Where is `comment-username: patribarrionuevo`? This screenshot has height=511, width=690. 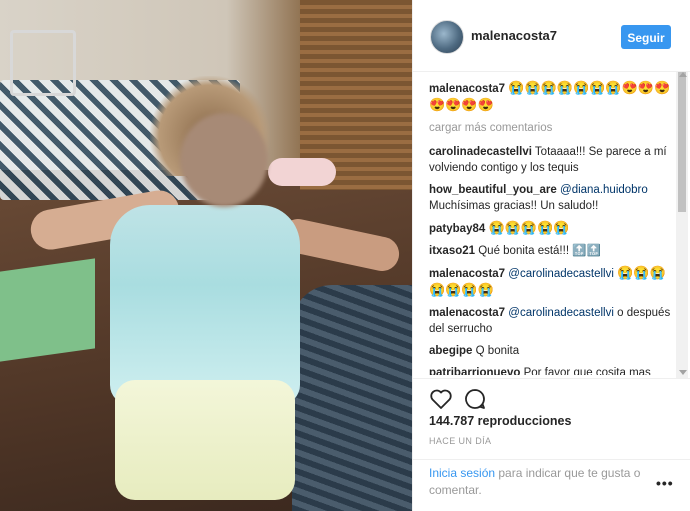 comment-username: patribarrionuevo is located at coordinates (474, 371).